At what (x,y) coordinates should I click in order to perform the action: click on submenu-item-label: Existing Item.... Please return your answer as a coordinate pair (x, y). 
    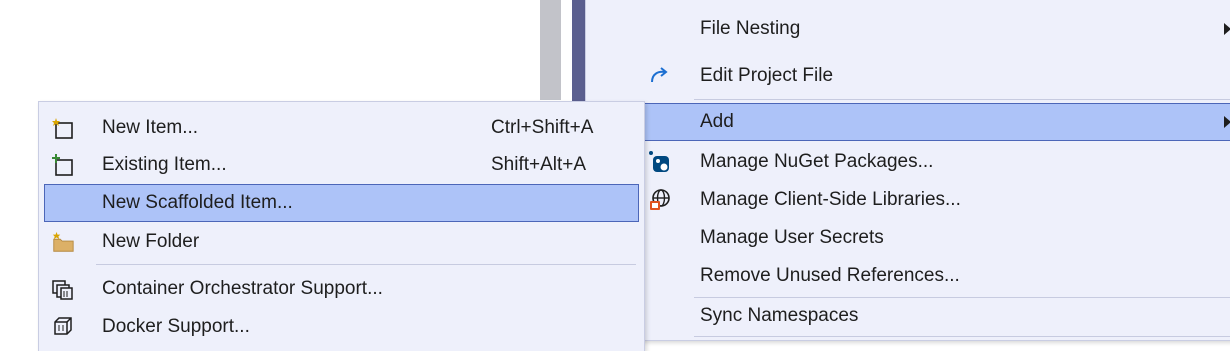
    Looking at the image, I should click on (164, 164).